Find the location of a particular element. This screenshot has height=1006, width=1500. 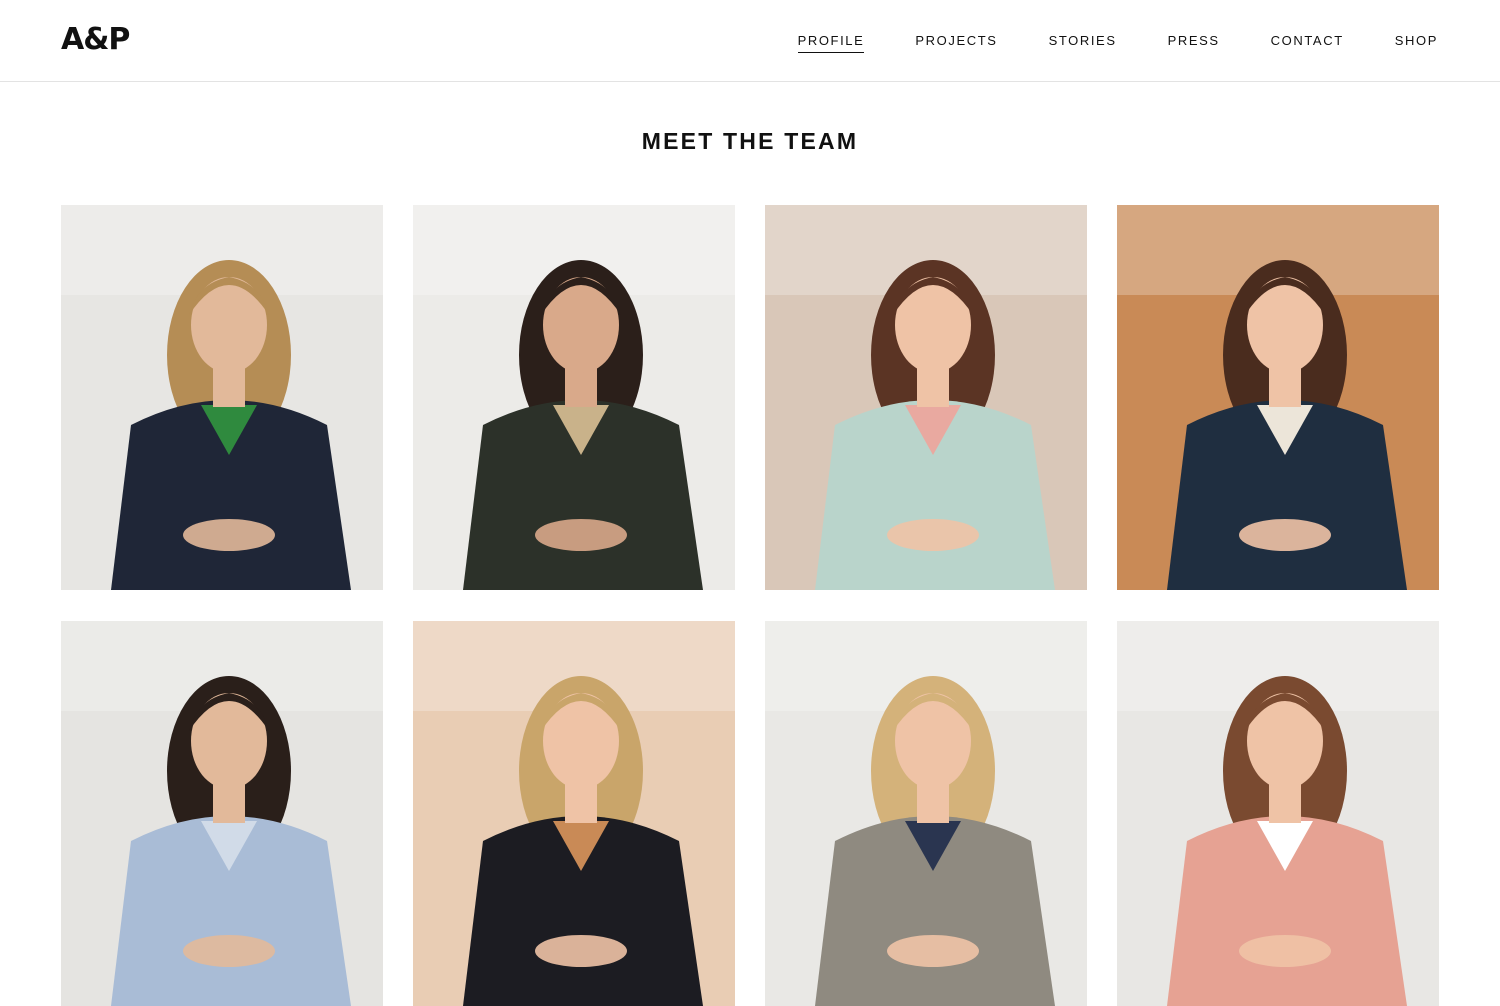

nav-item-profile: PROFILE is located at coordinates (831, 42).